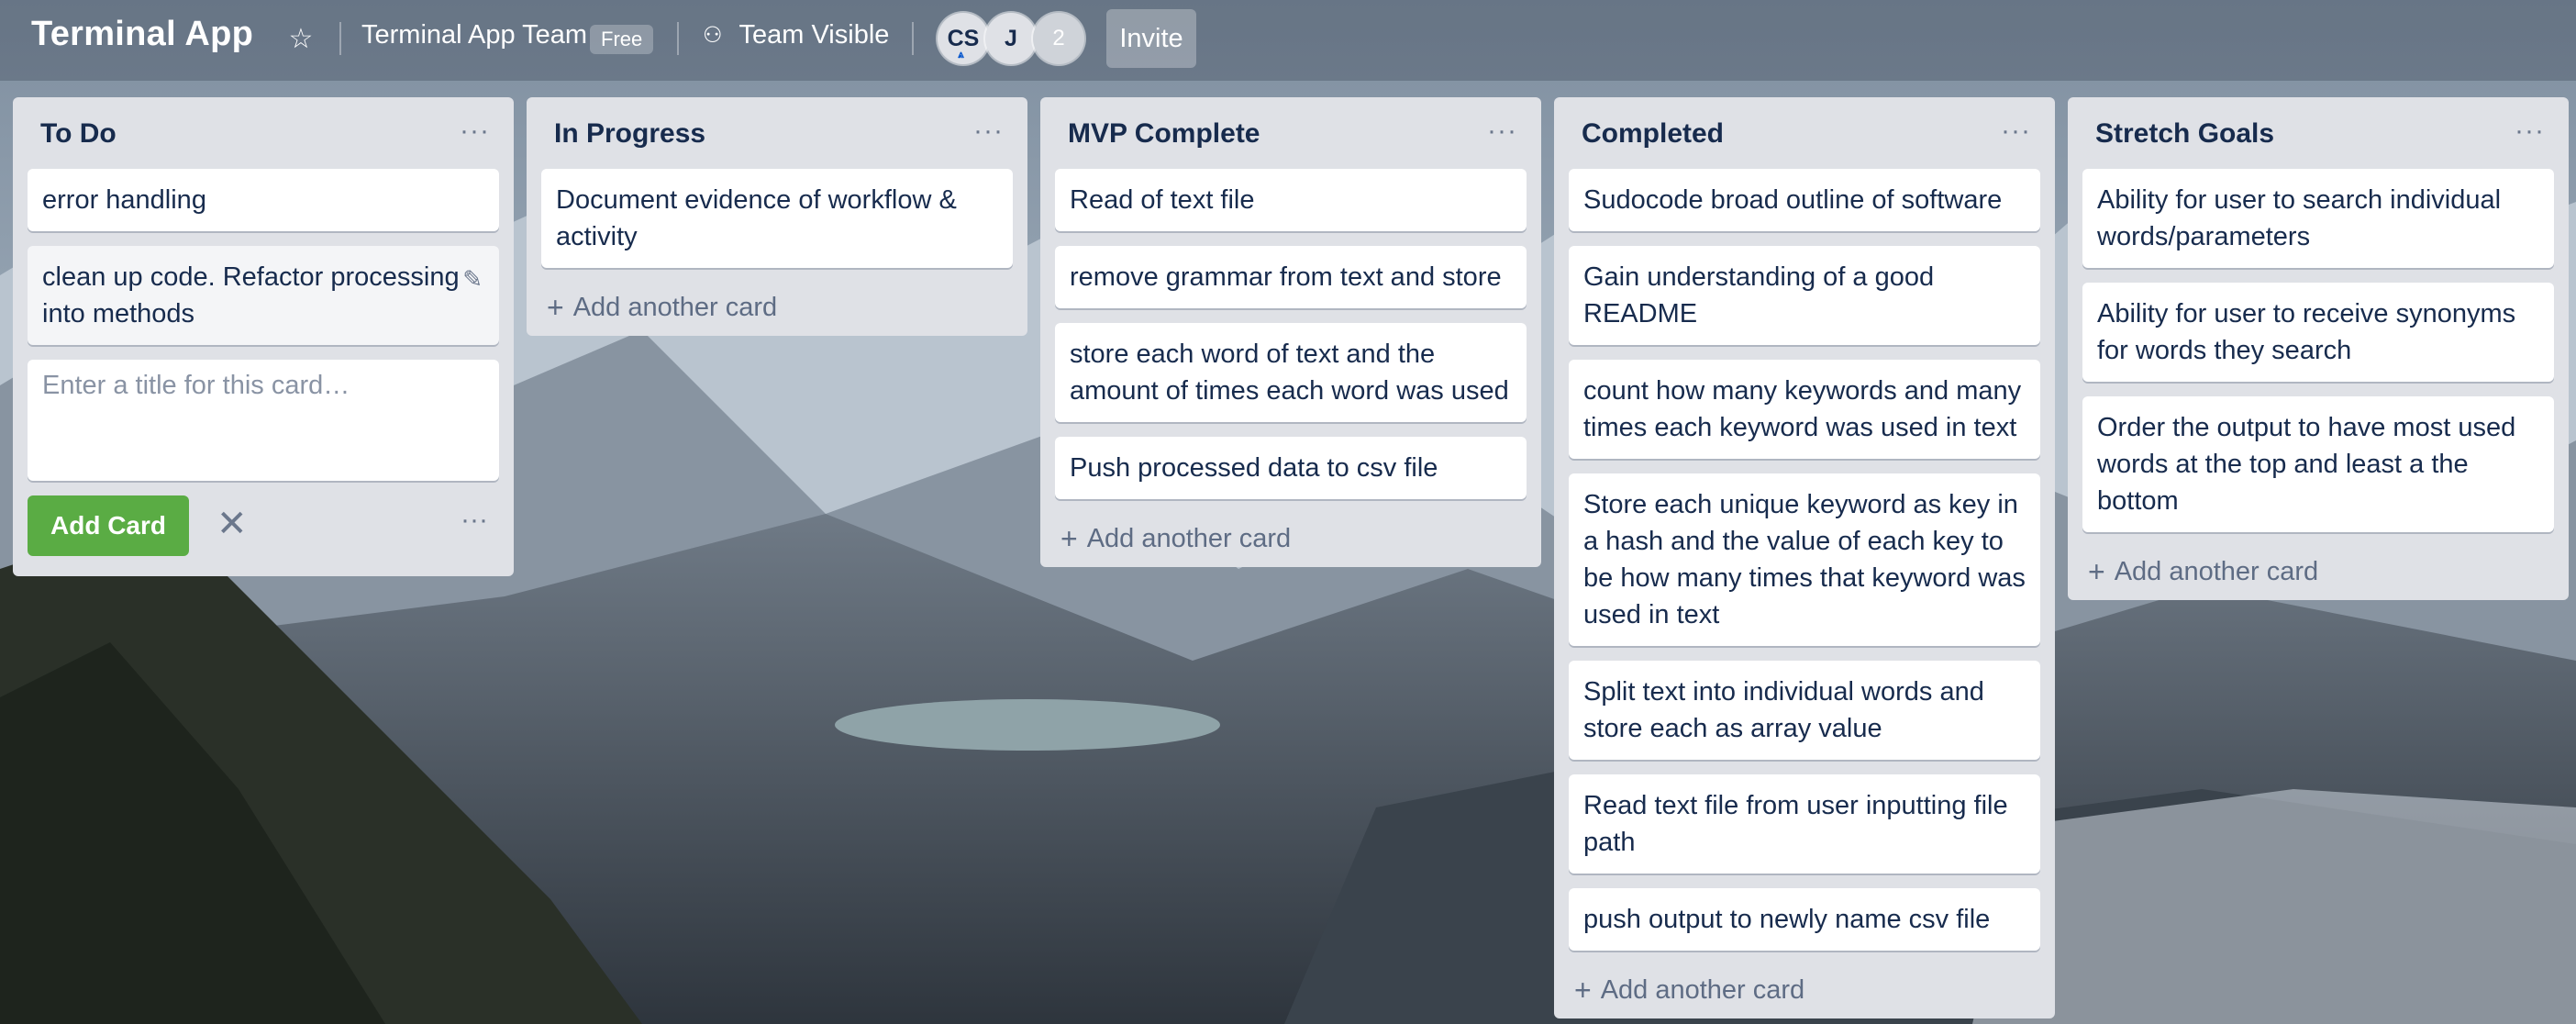 This screenshot has height=1024, width=2576. Describe the element at coordinates (963, 38) in the screenshot. I see `avatar: CS ⩓` at that location.